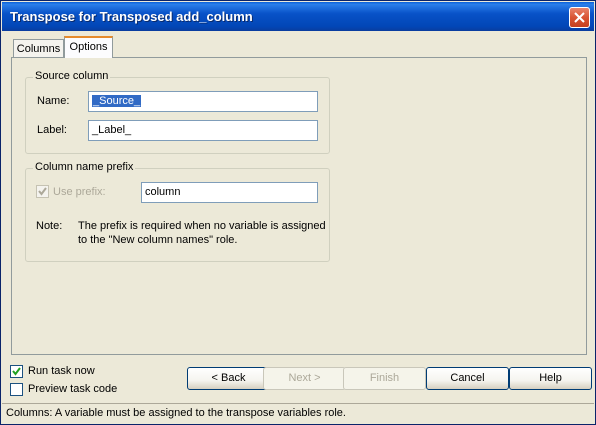 The width and height of the screenshot is (596, 425). I want to click on tab-columns-label: Columns, so click(38, 49).